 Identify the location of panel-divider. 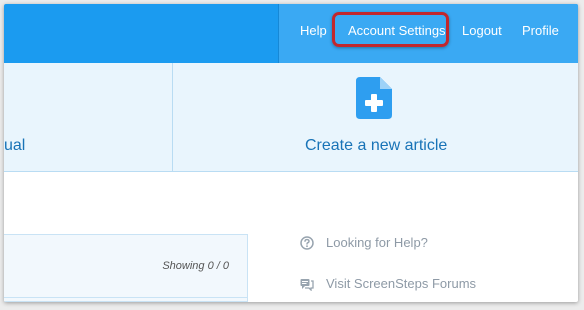
(126, 297).